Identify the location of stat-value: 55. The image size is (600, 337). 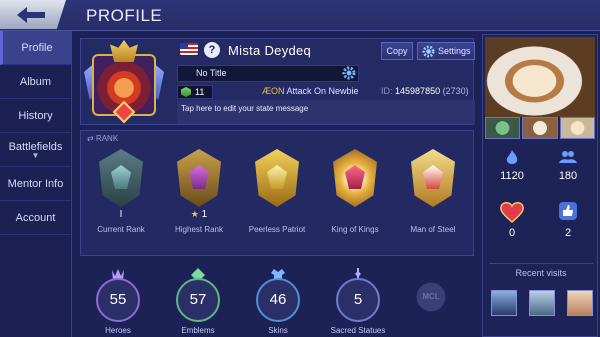
(118, 300).